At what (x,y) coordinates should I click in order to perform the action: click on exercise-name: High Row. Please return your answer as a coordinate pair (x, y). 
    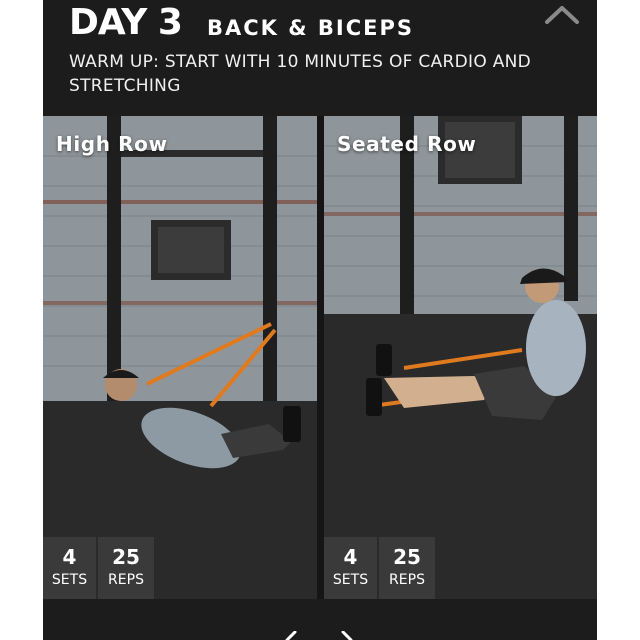
    Looking at the image, I should click on (112, 144).